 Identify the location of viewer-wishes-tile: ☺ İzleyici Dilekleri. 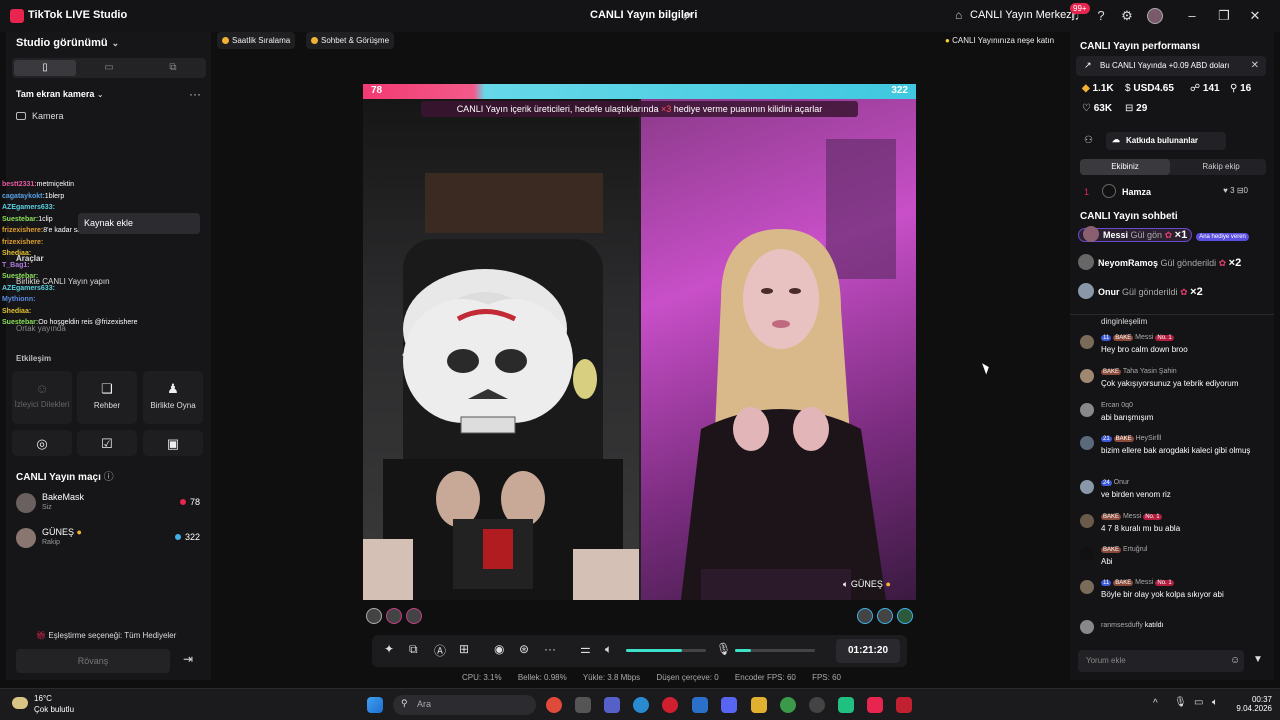
(42, 397).